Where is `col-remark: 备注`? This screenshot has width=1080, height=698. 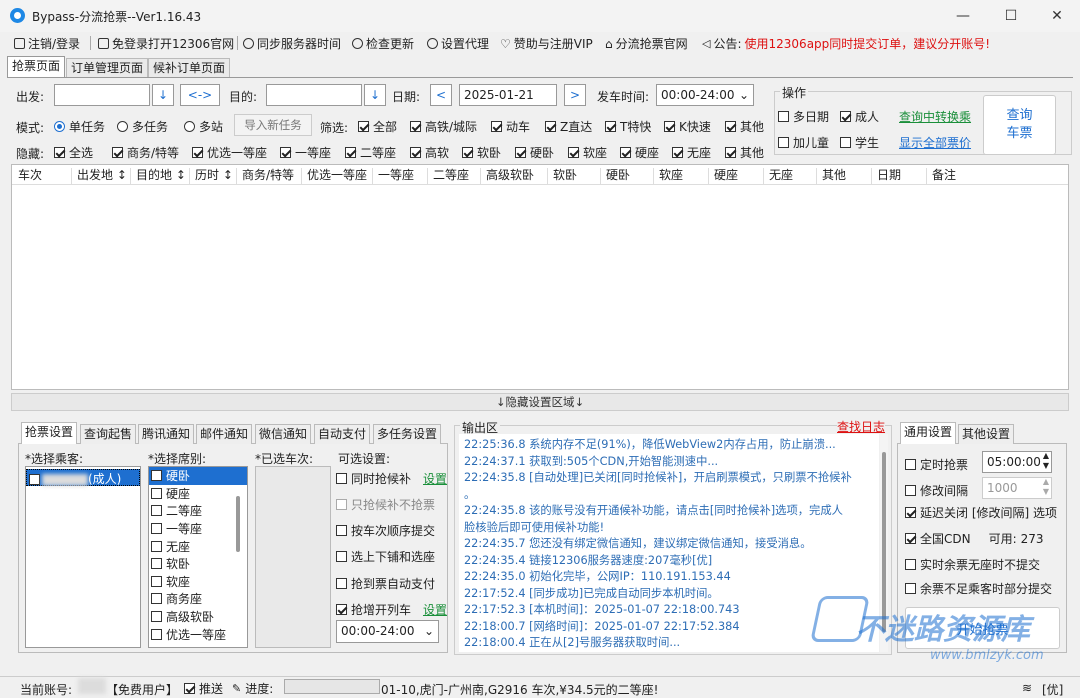 col-remark: 备注 is located at coordinates (958, 176).